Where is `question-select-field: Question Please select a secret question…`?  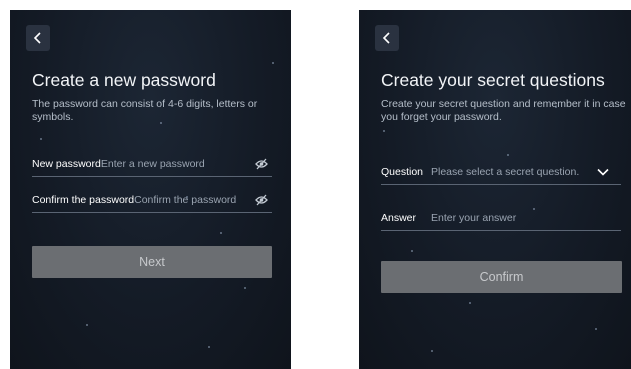 question-select-field: Question Please select a secret question… is located at coordinates (501, 172).